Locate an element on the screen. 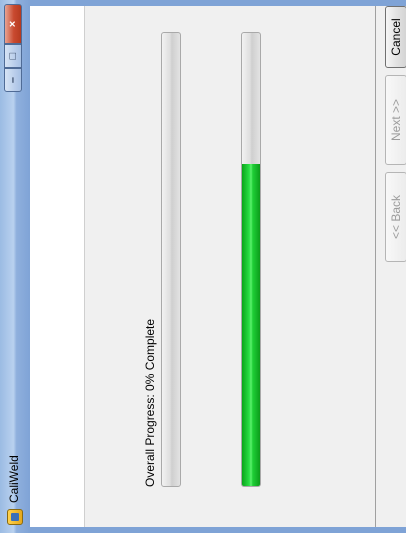  current-progress-bar is located at coordinates (251, 259).